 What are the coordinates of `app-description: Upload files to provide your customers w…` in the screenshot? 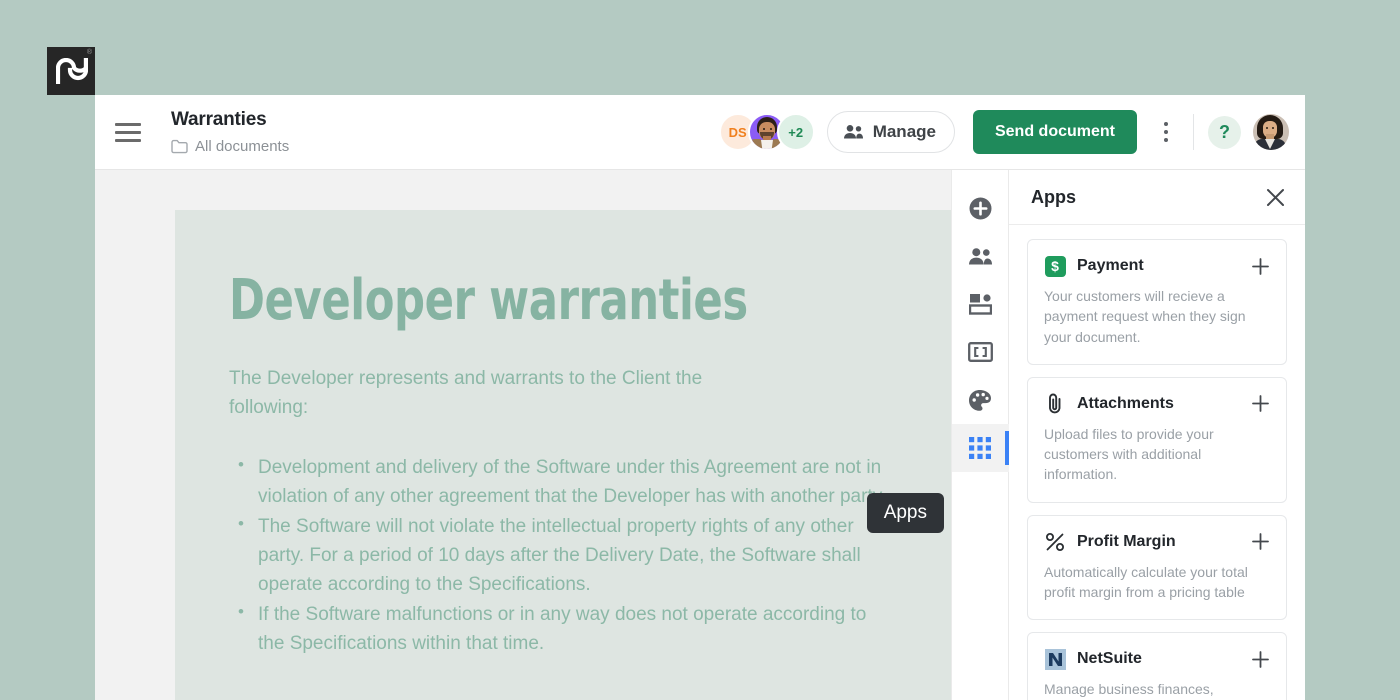 It's located at (1129, 454).